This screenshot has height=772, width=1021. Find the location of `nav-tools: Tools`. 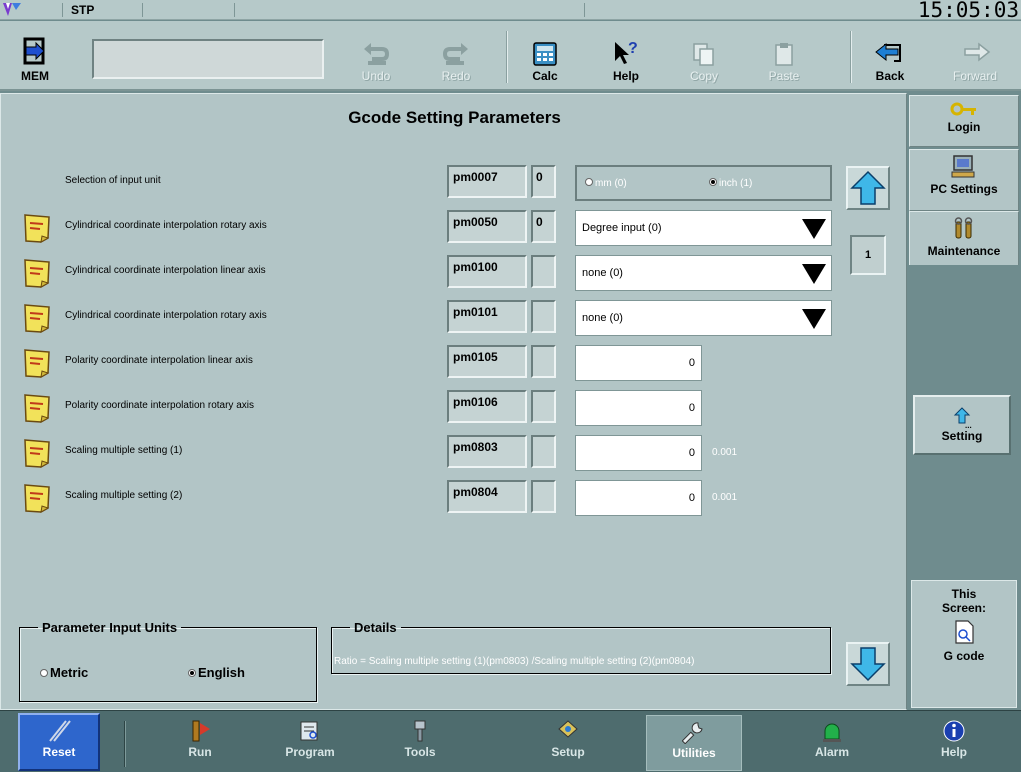

nav-tools: Tools is located at coordinates (420, 743).